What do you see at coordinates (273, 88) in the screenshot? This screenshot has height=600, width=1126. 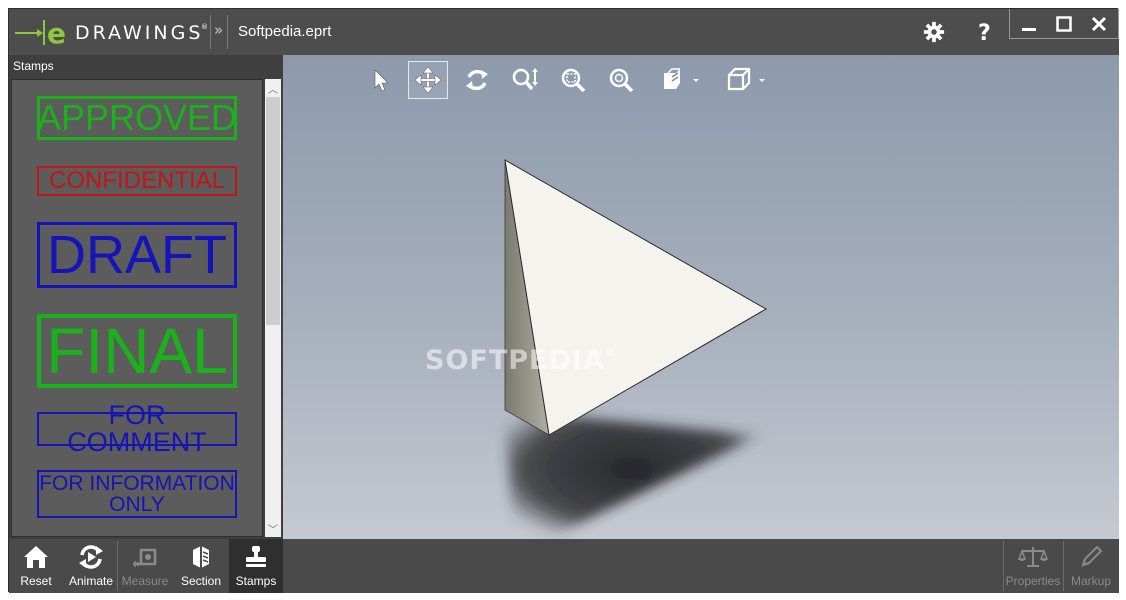 I see `scroll-up-icon: ︿` at bounding box center [273, 88].